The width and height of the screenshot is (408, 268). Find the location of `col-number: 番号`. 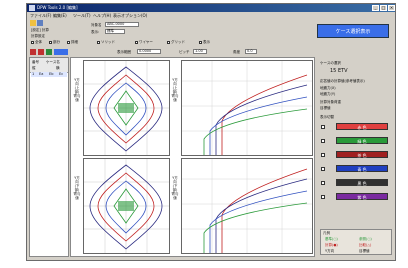

col-number: 番号 is located at coordinates (35, 62).